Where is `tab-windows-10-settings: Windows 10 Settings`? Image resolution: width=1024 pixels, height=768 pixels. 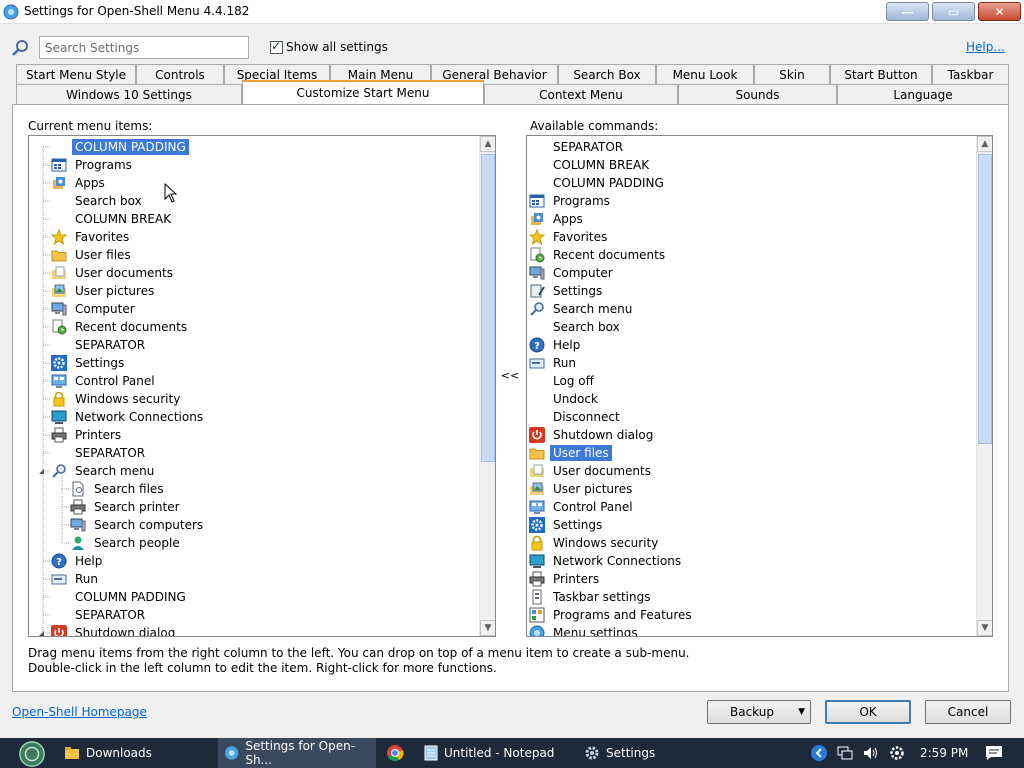
tab-windows-10-settings: Windows 10 Settings is located at coordinates (129, 94).